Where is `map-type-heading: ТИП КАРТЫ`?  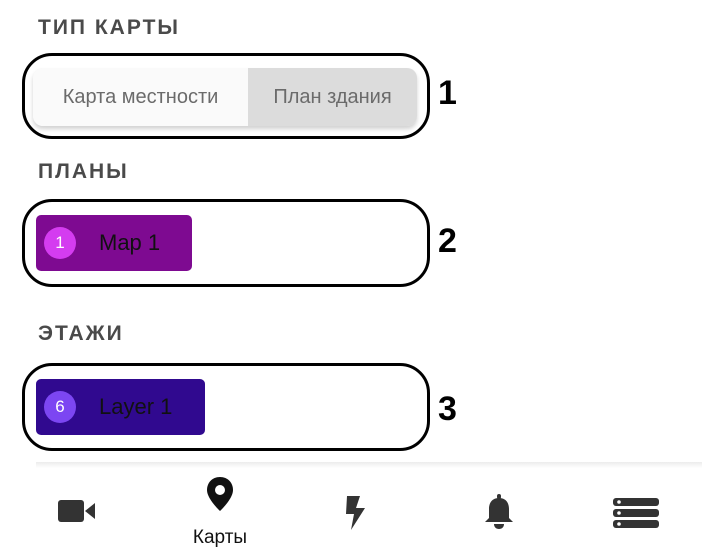
map-type-heading: ТИП КАРТЫ is located at coordinates (109, 27).